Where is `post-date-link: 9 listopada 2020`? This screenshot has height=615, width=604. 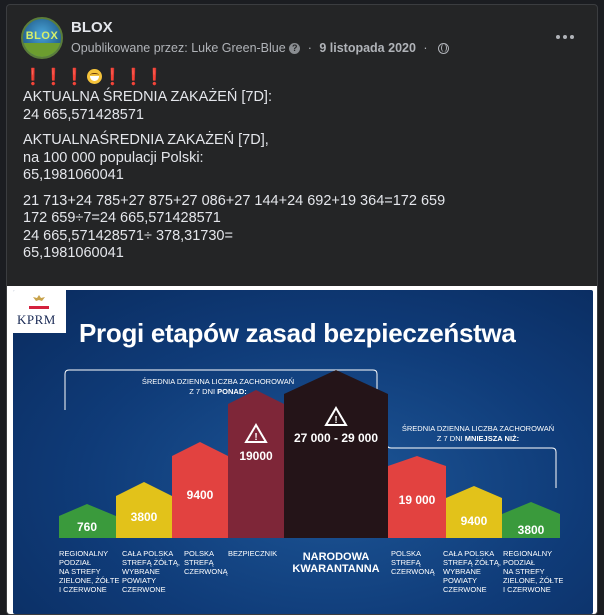
post-date-link: 9 listopada 2020 is located at coordinates (367, 48).